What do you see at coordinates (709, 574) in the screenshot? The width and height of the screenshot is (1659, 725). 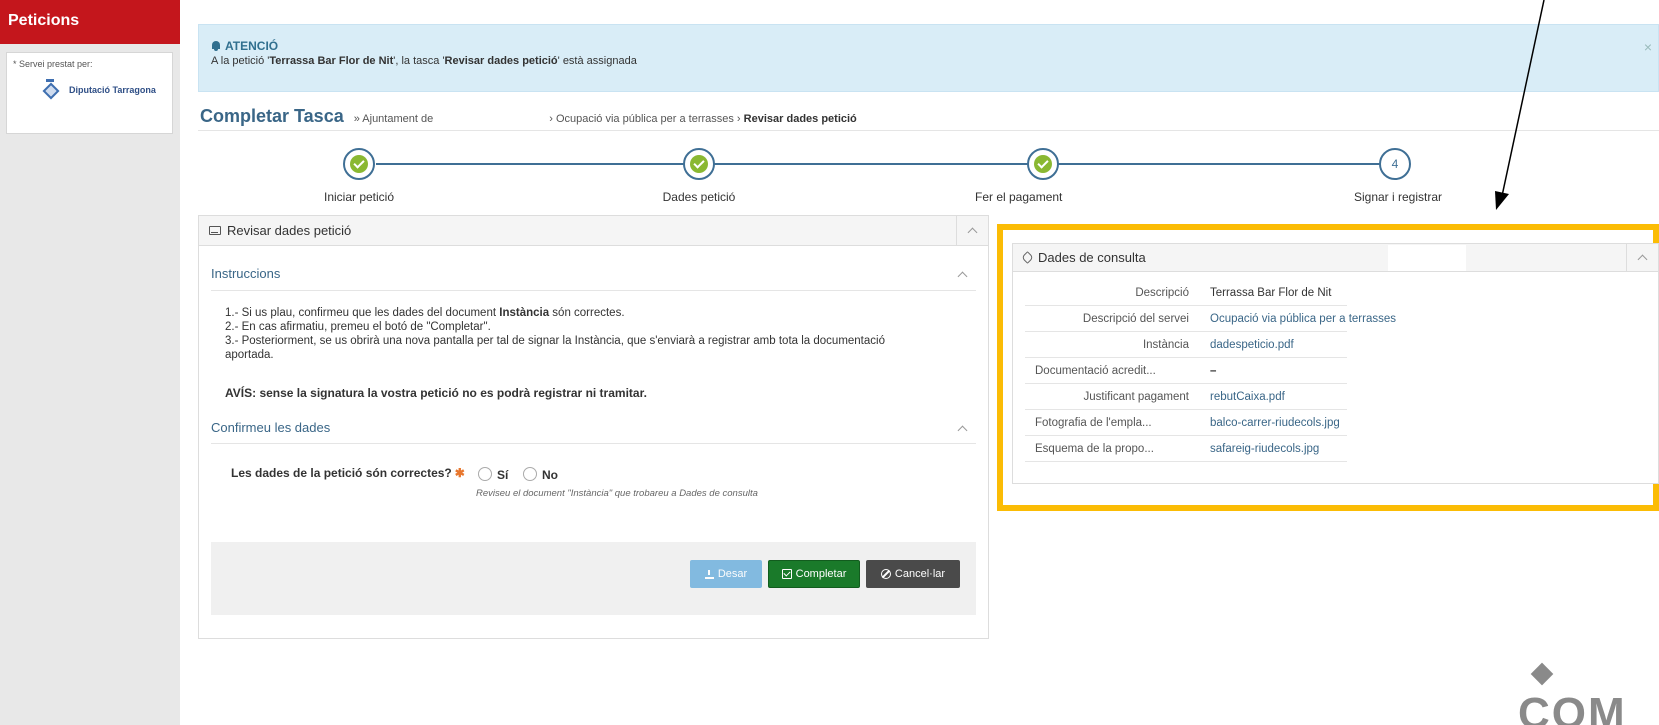 I see `download-icon` at bounding box center [709, 574].